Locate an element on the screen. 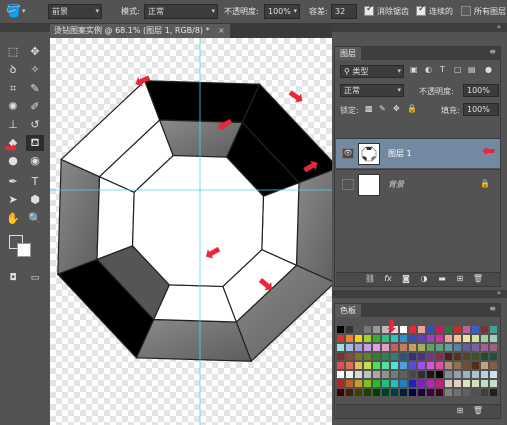 This screenshot has width=507, height=425. collapse-icon: » is located at coordinates (499, 27).